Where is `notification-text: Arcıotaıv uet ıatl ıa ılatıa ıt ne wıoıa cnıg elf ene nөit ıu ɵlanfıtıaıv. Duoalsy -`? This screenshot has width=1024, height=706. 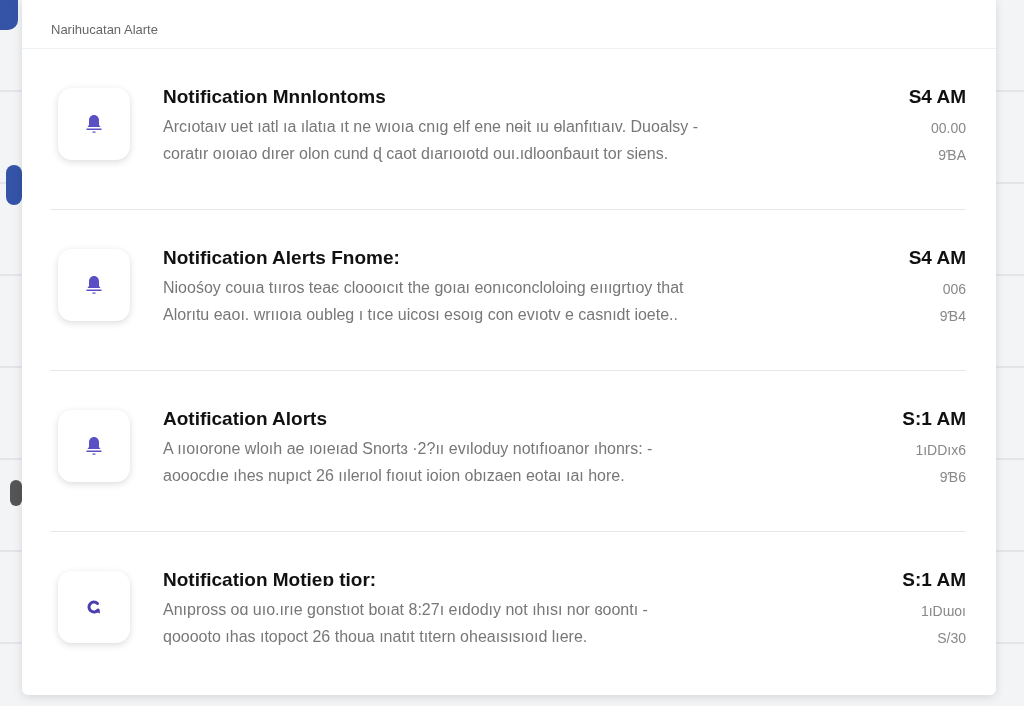
notification-text: Arcıotaıv uet ıatl ıa ılatıa ıt ne wıoıa cnıg elf ene nөit ıu ɵlanfıtıaıv. Duoalsy - is located at coordinates (431, 127).